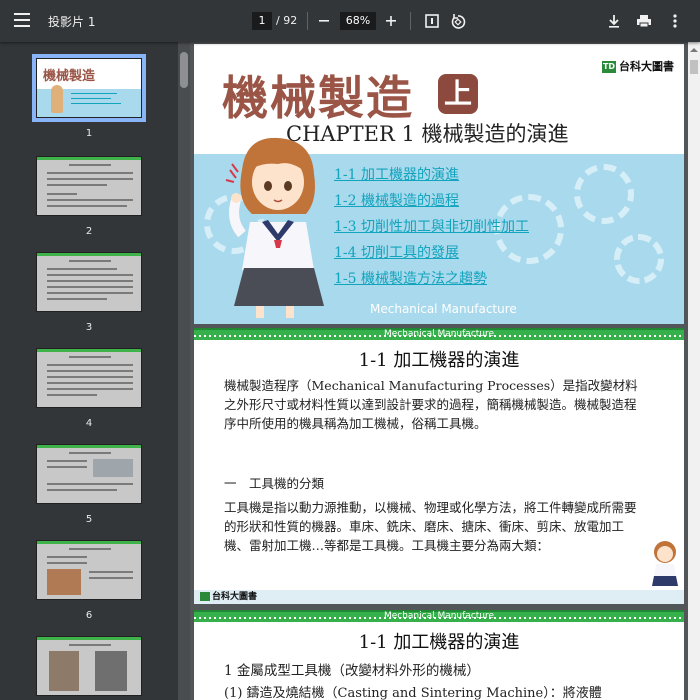 Image resolution: width=700 pixels, height=700 pixels. I want to click on thumbnail-page-4: 4, so click(89, 388).